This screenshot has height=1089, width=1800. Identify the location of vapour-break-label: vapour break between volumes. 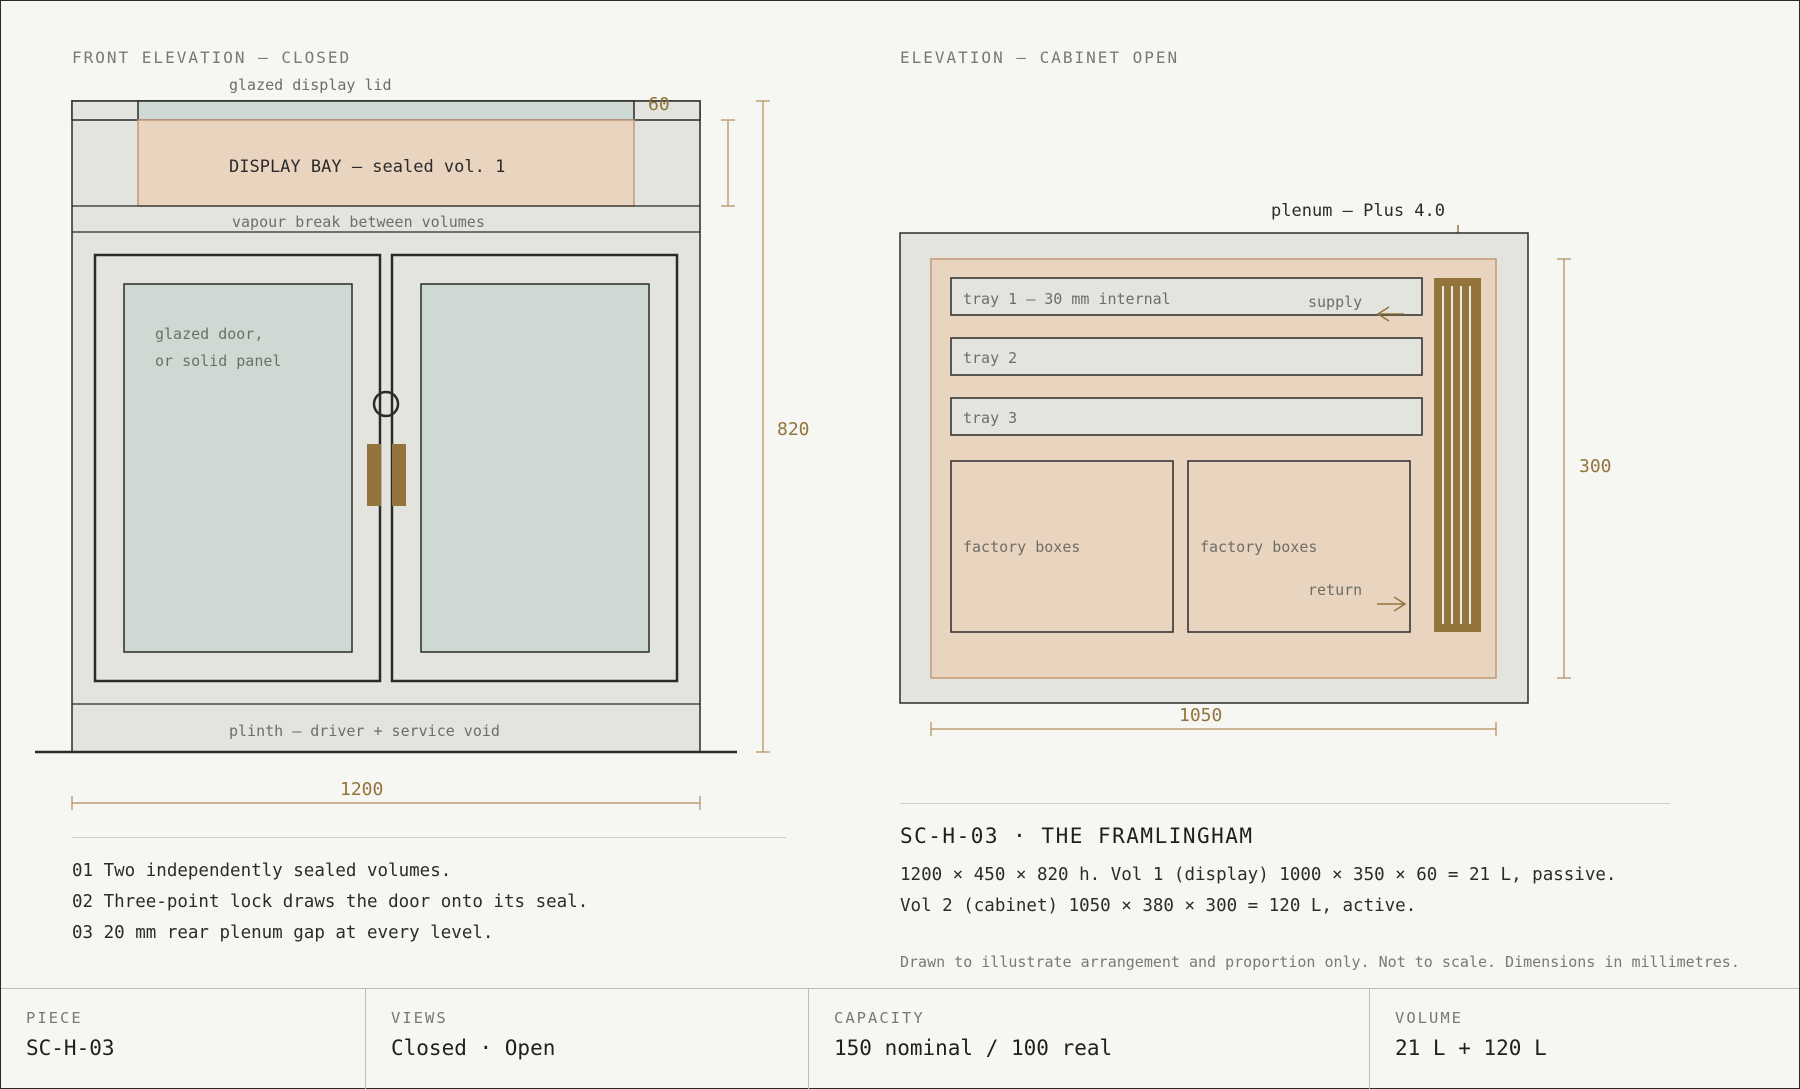
(358, 222).